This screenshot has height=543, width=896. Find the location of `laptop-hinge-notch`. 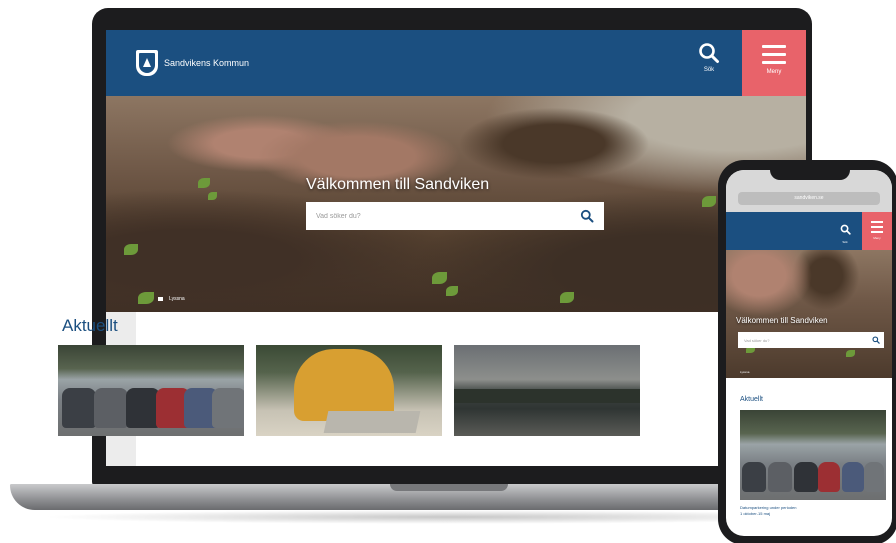

laptop-hinge-notch is located at coordinates (449, 487).